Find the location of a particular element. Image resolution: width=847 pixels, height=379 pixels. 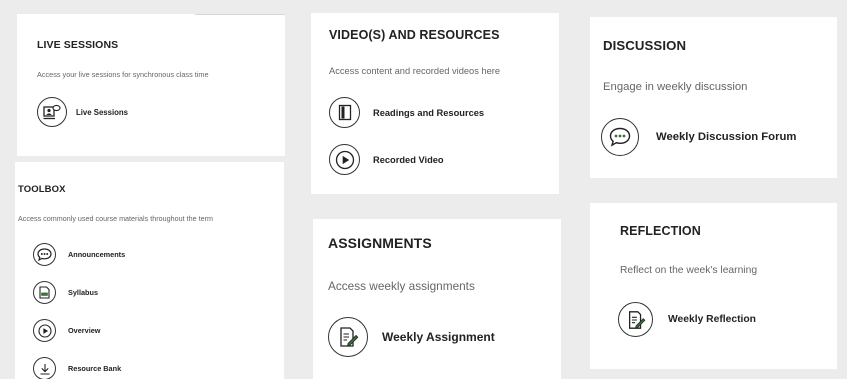

assignments-title: ASSIGNMENTS is located at coordinates (380, 243).